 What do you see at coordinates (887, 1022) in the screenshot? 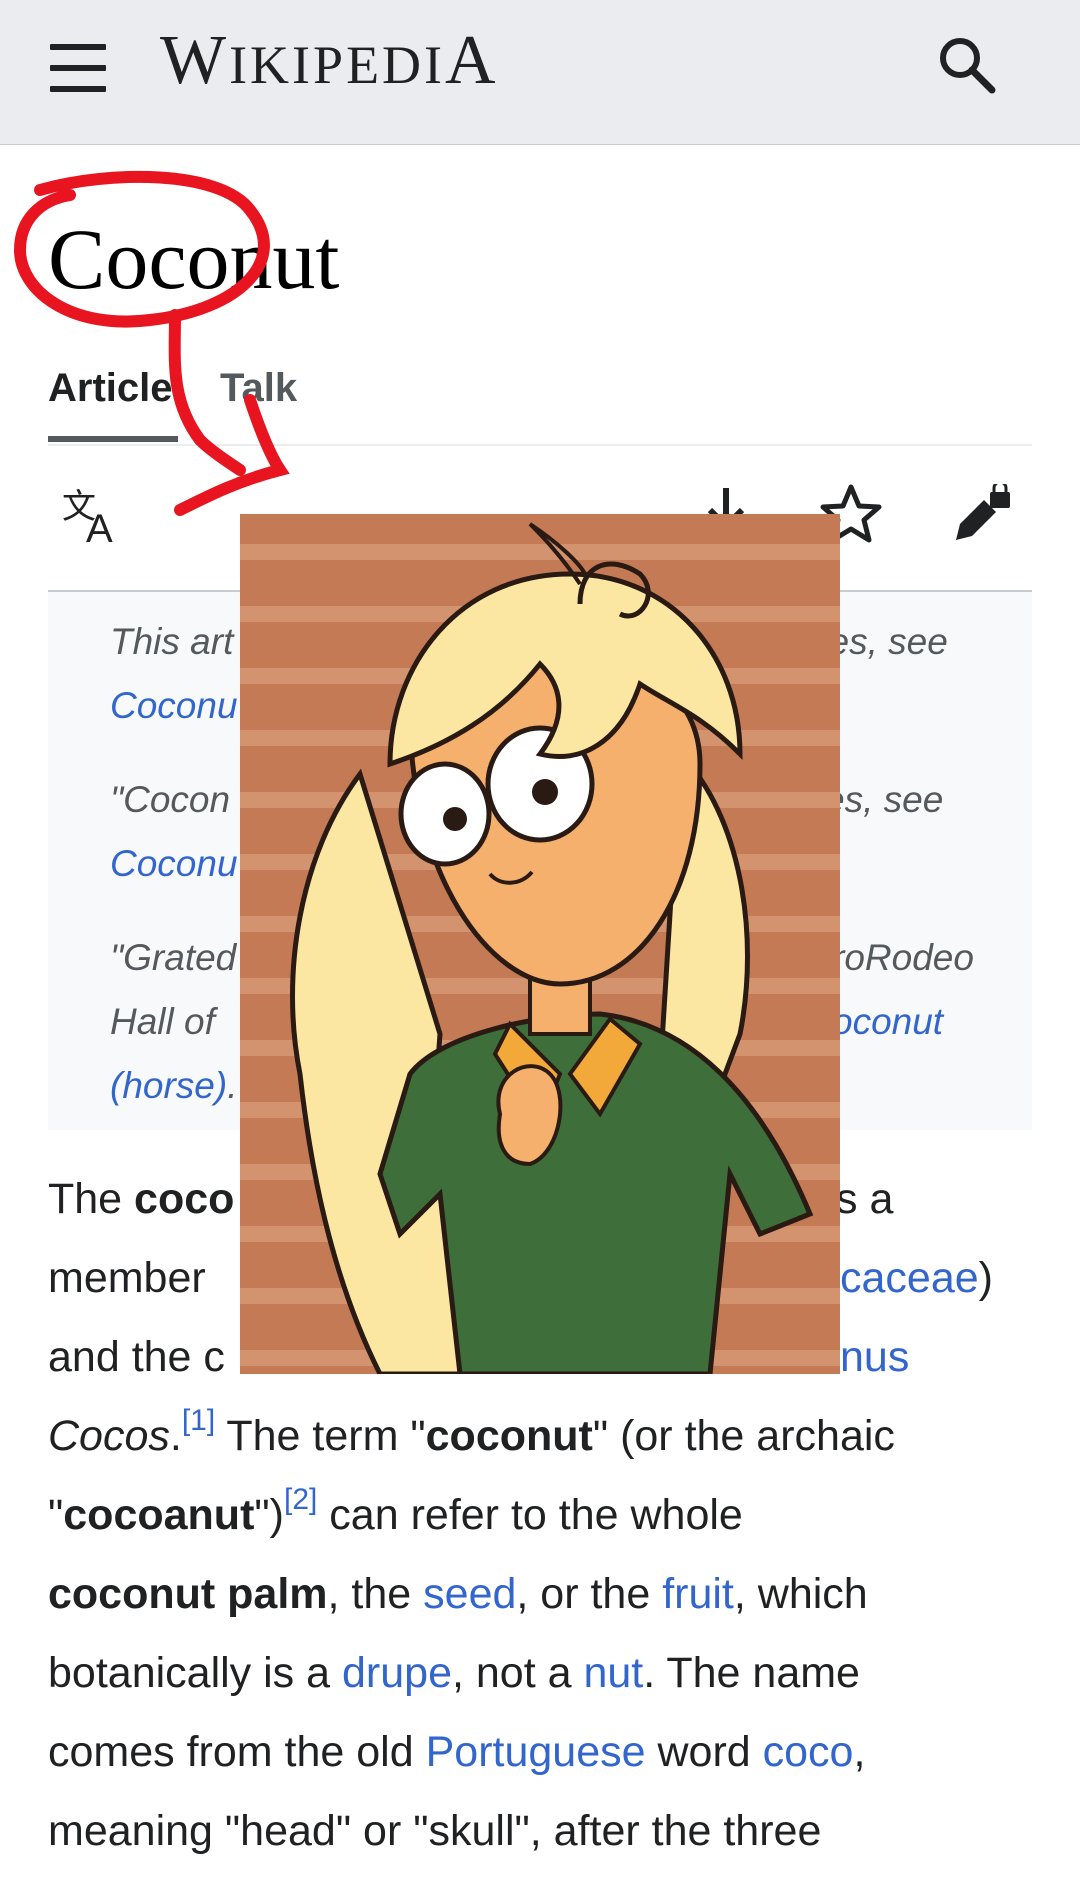
I see `hatnote-3-link: oconut` at bounding box center [887, 1022].